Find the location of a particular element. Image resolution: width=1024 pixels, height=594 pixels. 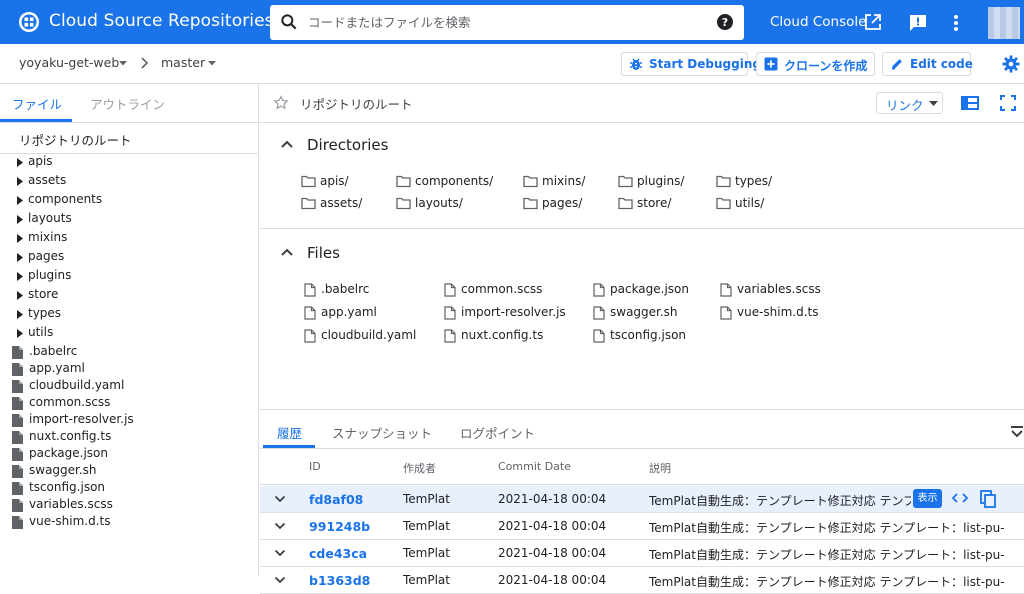

tree-file-label: common.scss is located at coordinates (70, 402).